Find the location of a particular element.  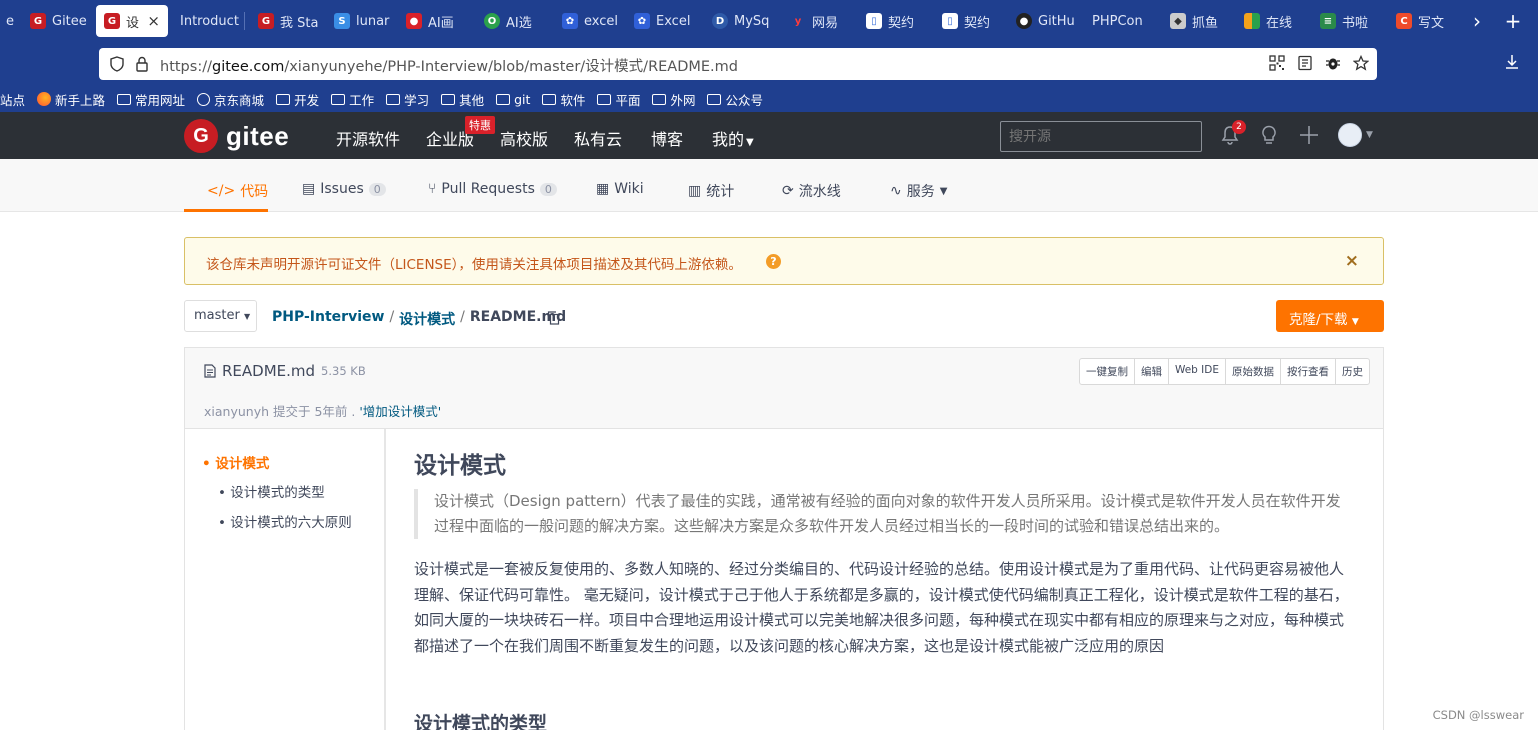

nav-mine: 我的 ▼ is located at coordinates (733, 138).